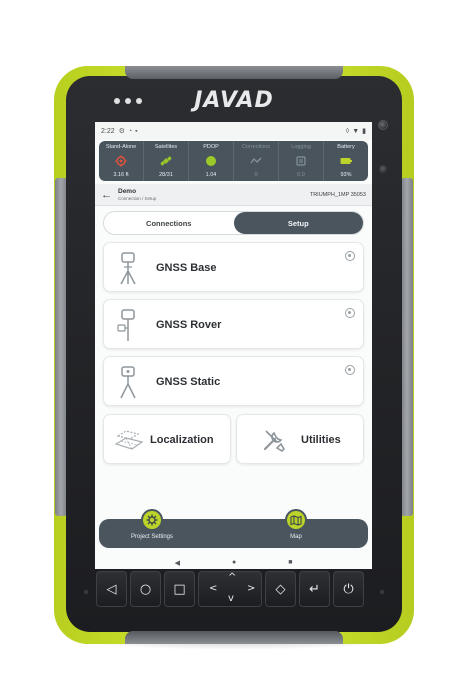 The image size is (467, 700). I want to click on gnss-label: Satellites, so click(166, 147).